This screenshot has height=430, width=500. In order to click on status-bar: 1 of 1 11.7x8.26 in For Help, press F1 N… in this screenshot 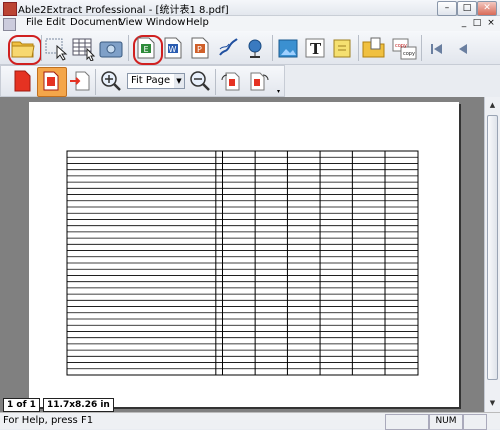, I will do `click(250, 414)`.